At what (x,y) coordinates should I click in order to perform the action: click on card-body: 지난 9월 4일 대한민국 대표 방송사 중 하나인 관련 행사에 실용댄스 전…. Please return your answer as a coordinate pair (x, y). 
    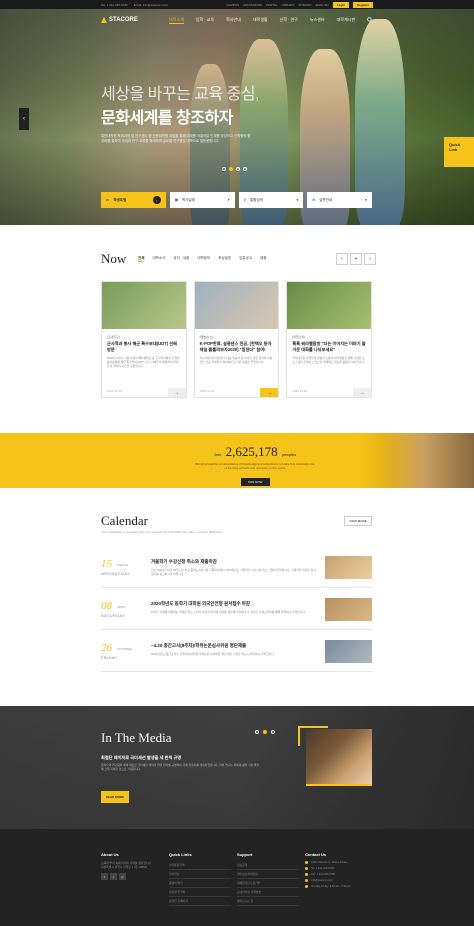
    Looking at the image, I should click on (236, 360).